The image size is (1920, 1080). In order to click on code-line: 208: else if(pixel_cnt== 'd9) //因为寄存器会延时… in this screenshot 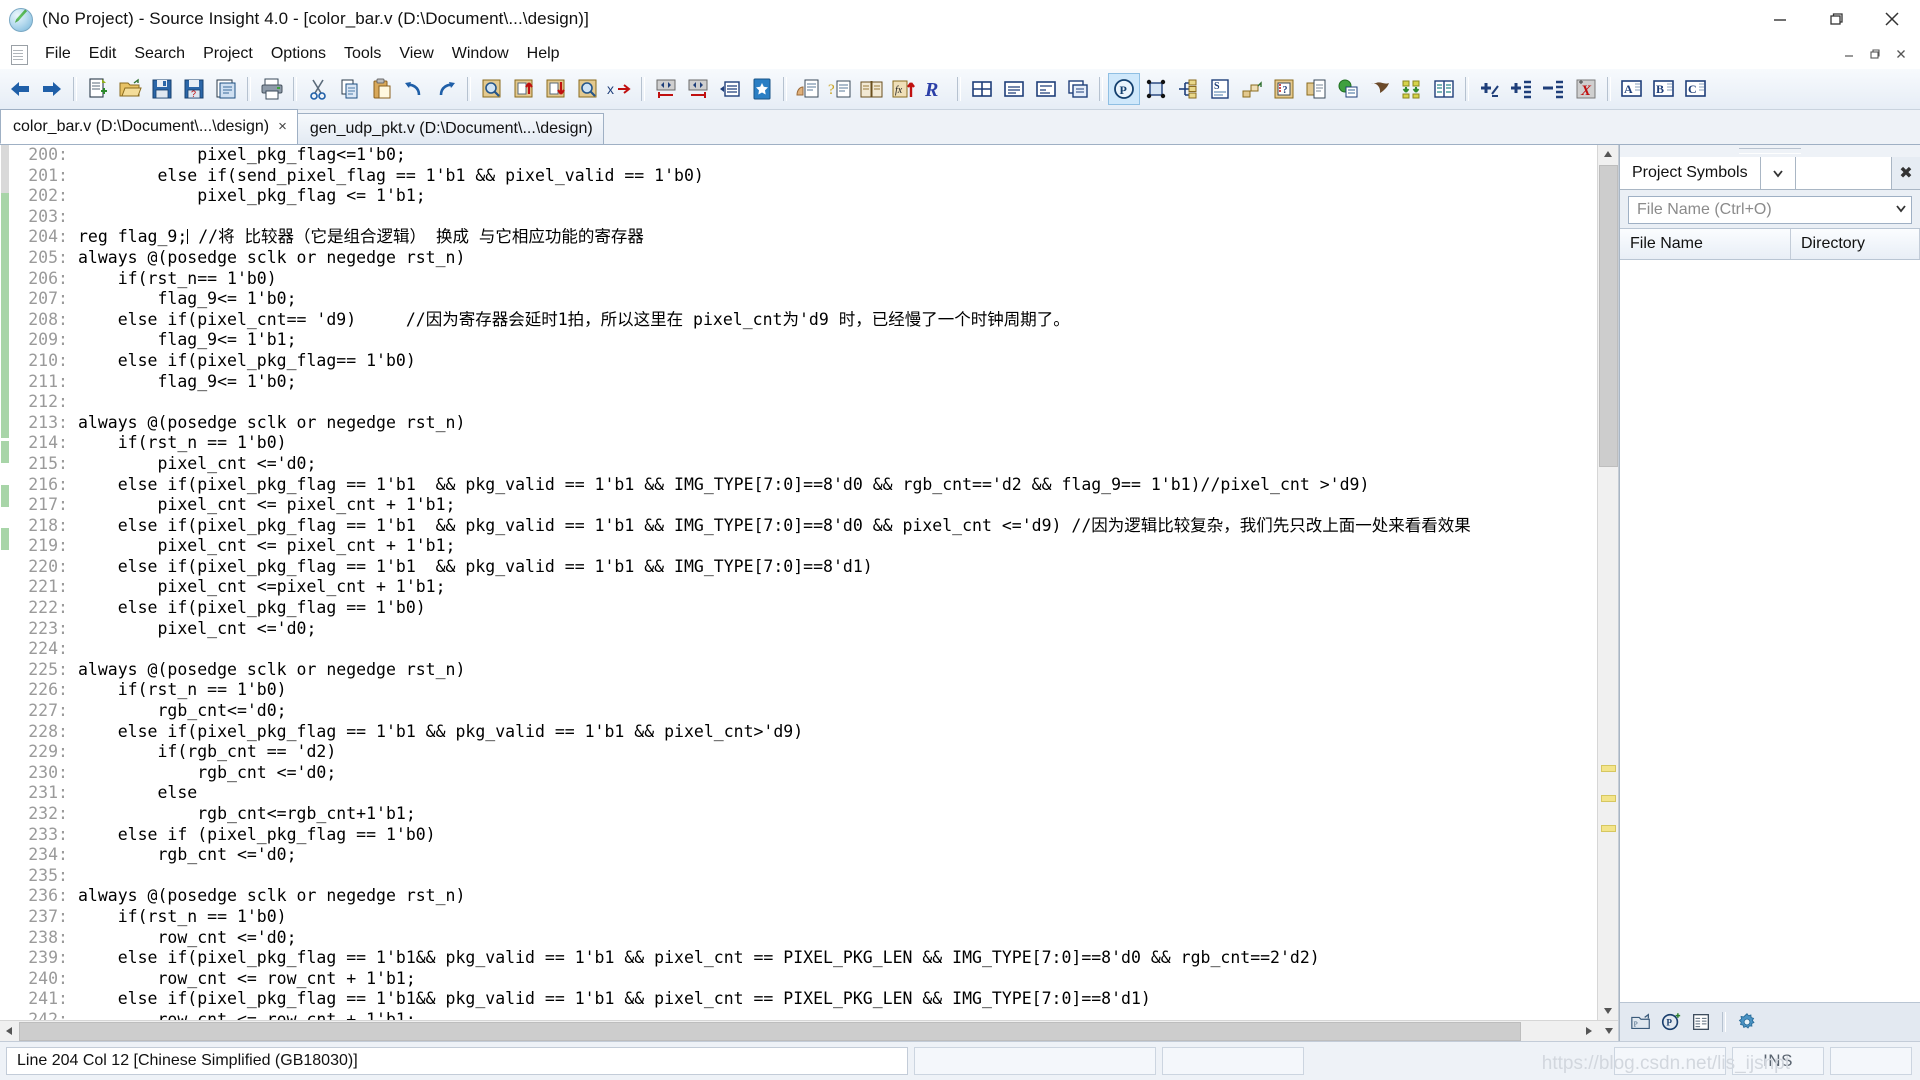, I will do `click(804, 320)`.